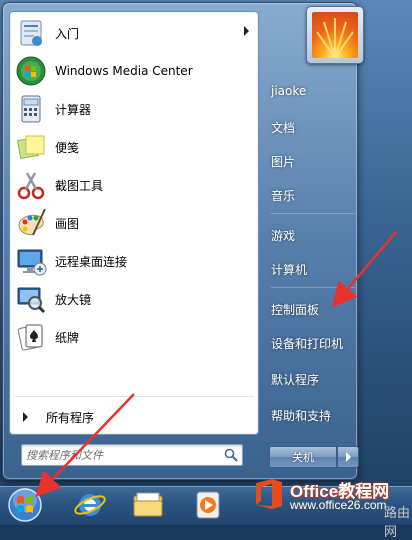  Describe the element at coordinates (134, 185) in the screenshot. I see `program-snipping-tool: 截图工具` at that location.